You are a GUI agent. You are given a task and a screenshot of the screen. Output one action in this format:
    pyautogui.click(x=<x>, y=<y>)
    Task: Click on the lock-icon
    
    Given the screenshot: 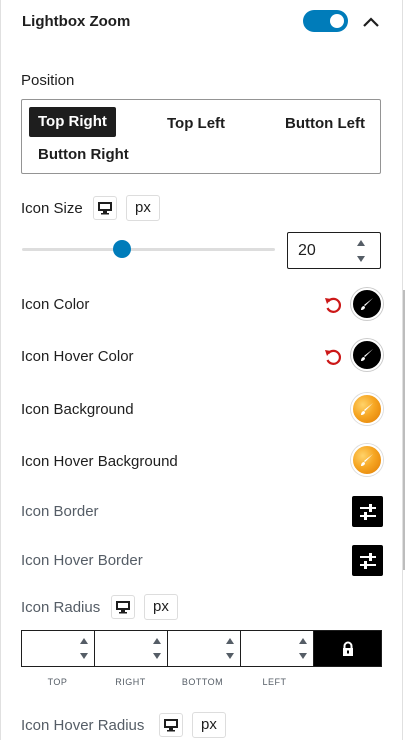 What is the action you would take?
    pyautogui.click(x=347, y=648)
    